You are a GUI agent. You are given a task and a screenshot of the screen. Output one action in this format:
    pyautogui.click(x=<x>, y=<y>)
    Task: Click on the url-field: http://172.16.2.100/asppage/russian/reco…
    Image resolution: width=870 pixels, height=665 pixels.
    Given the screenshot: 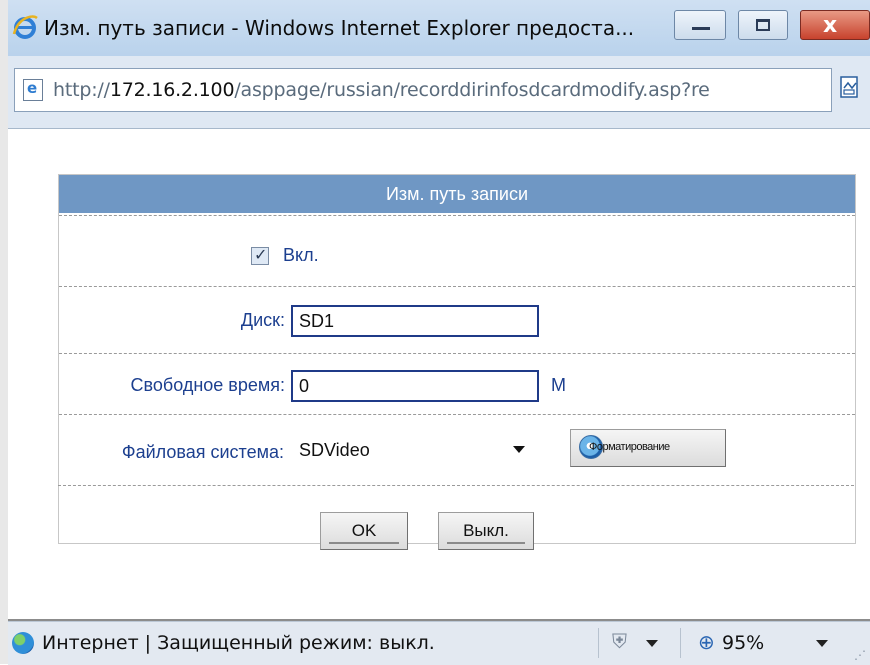 What is the action you would take?
    pyautogui.click(x=423, y=90)
    